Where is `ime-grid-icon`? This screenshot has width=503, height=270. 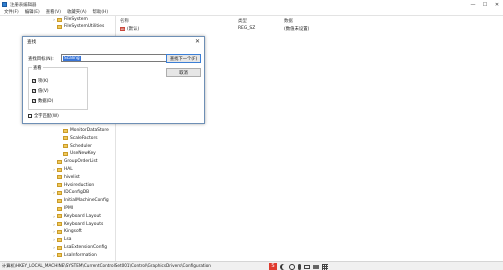 ime-grid-icon is located at coordinates (325, 266).